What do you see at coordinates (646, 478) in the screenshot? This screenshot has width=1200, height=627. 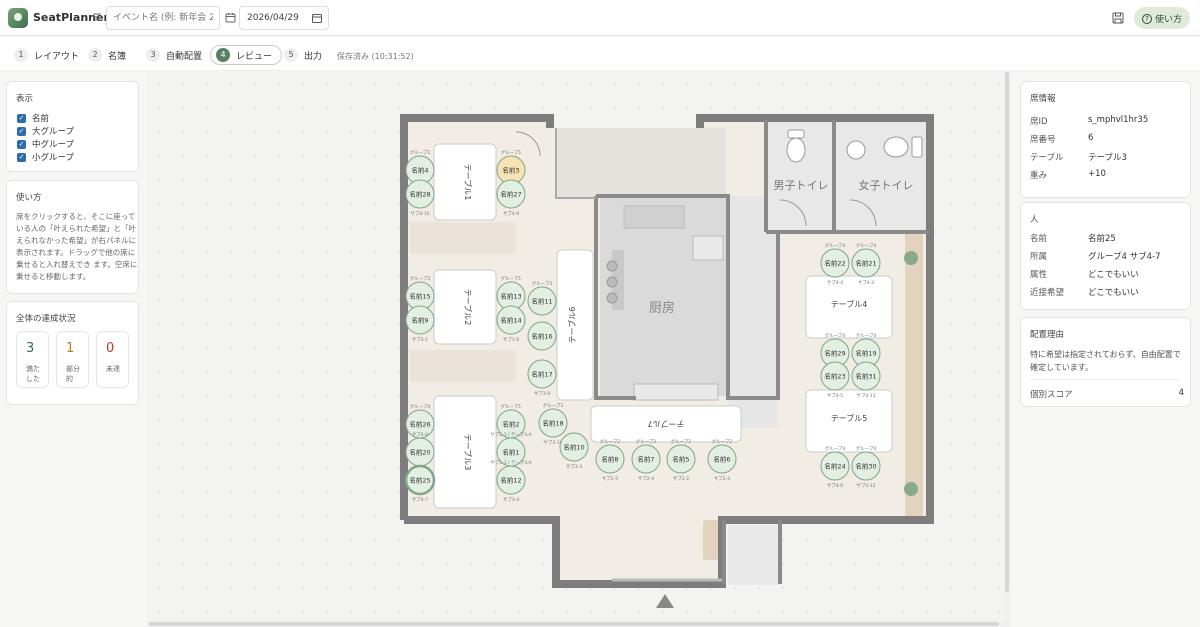 I see `seat-subgroup-label: サブ2-4` at bounding box center [646, 478].